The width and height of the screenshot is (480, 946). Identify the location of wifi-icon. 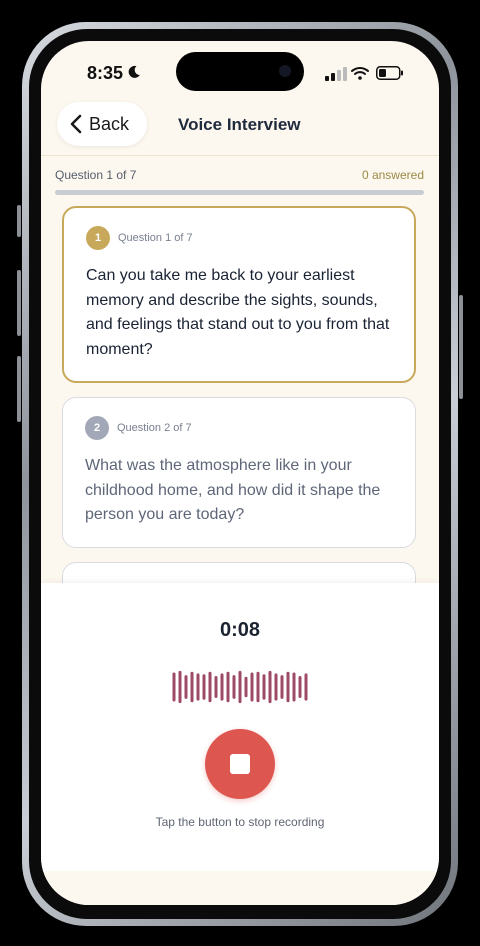
(360, 73).